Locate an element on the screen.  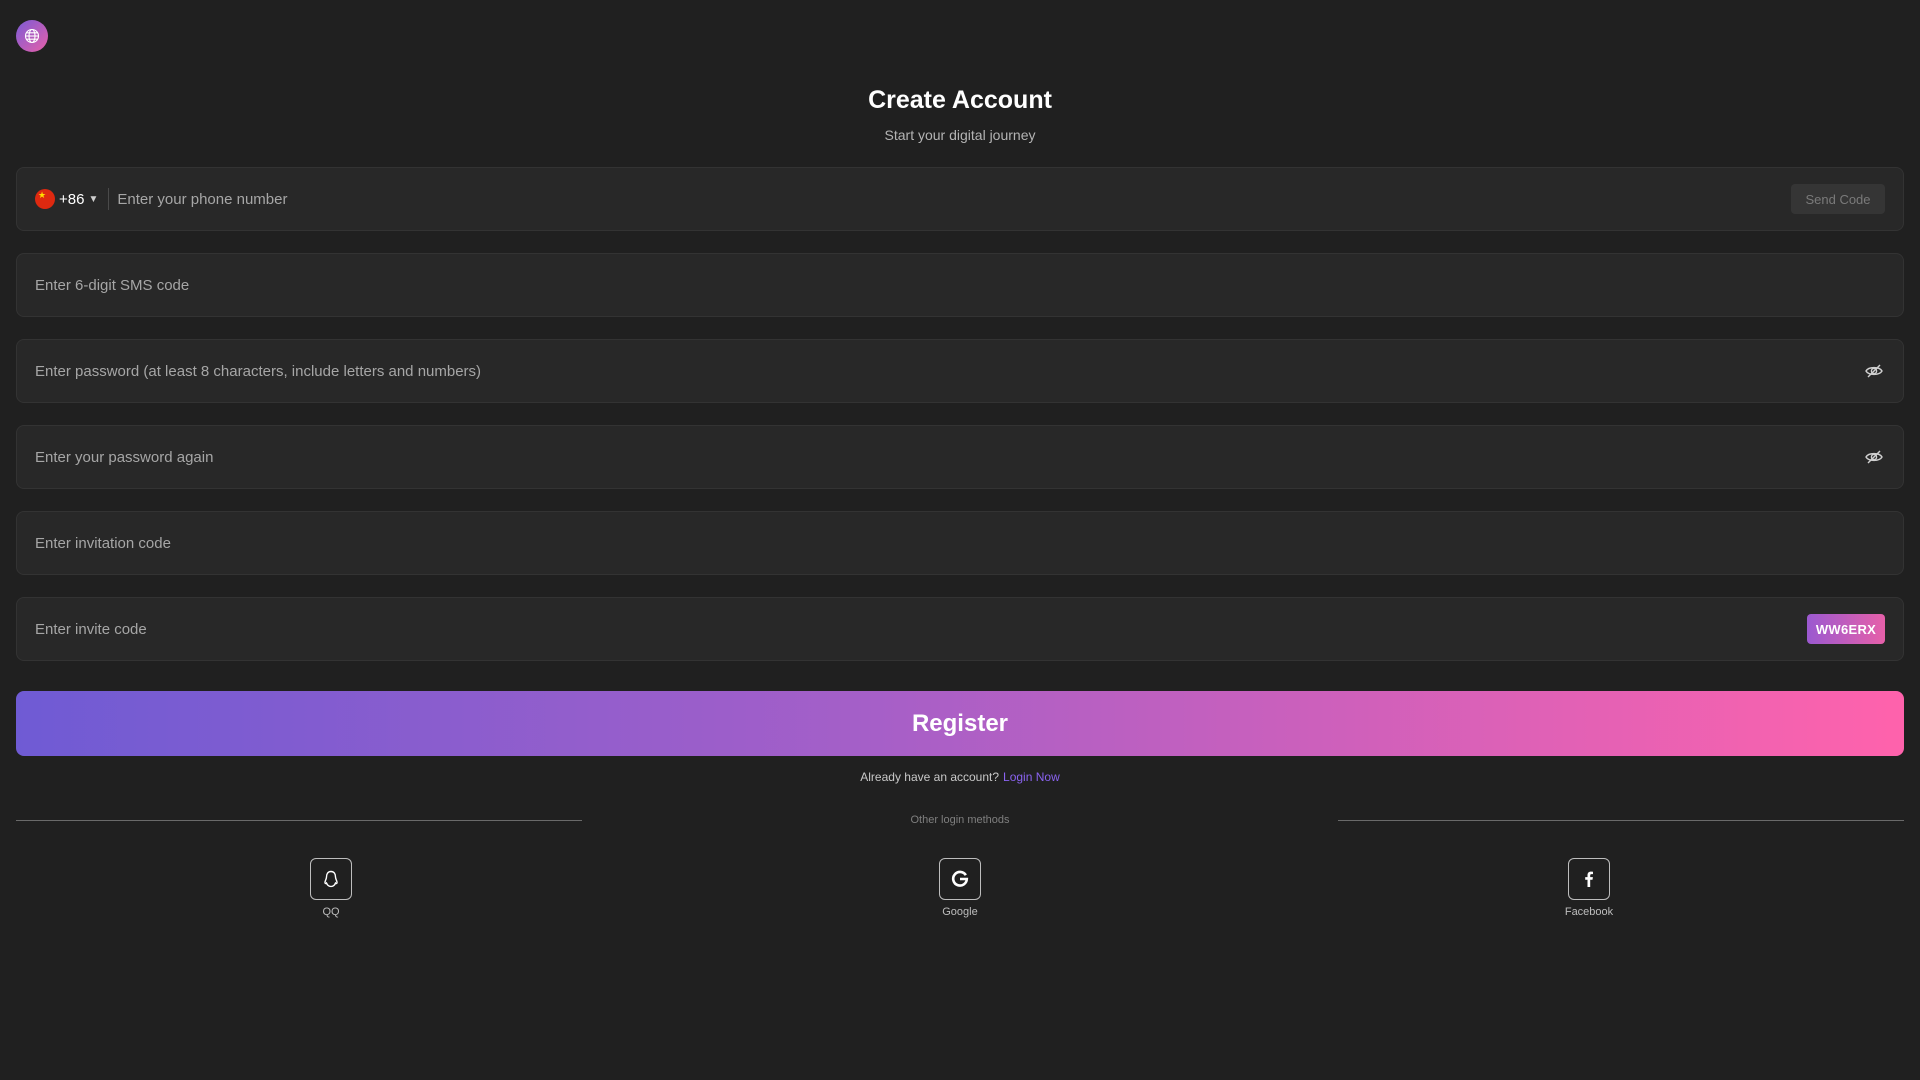
social-login-google: Google is located at coordinates (960, 888).